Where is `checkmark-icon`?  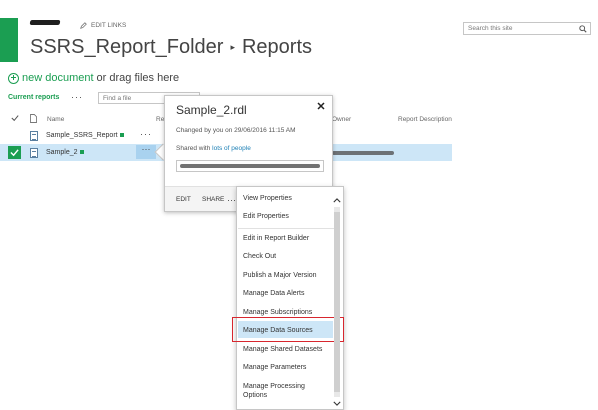
checkmark-icon is located at coordinates (14, 153).